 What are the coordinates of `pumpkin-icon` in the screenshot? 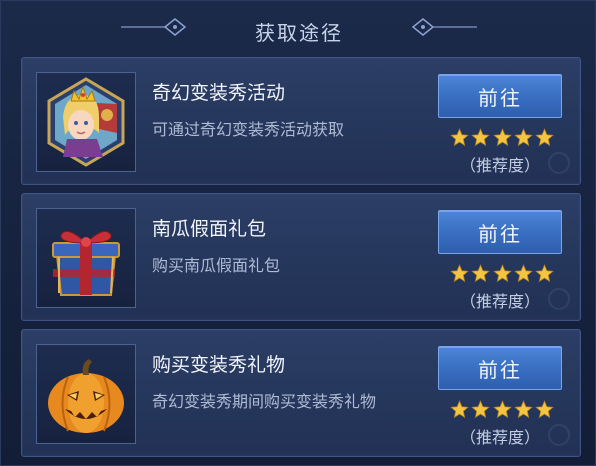 It's located at (86, 396).